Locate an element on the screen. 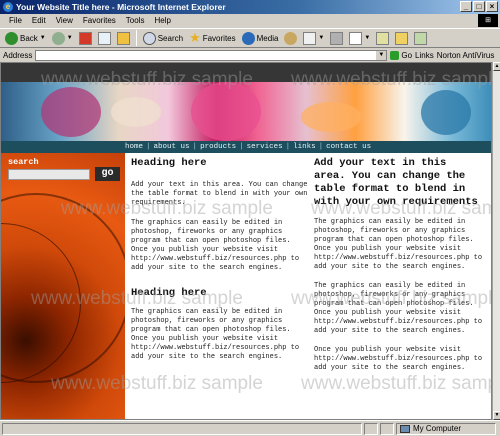  search-label: Search is located at coordinates (170, 38).